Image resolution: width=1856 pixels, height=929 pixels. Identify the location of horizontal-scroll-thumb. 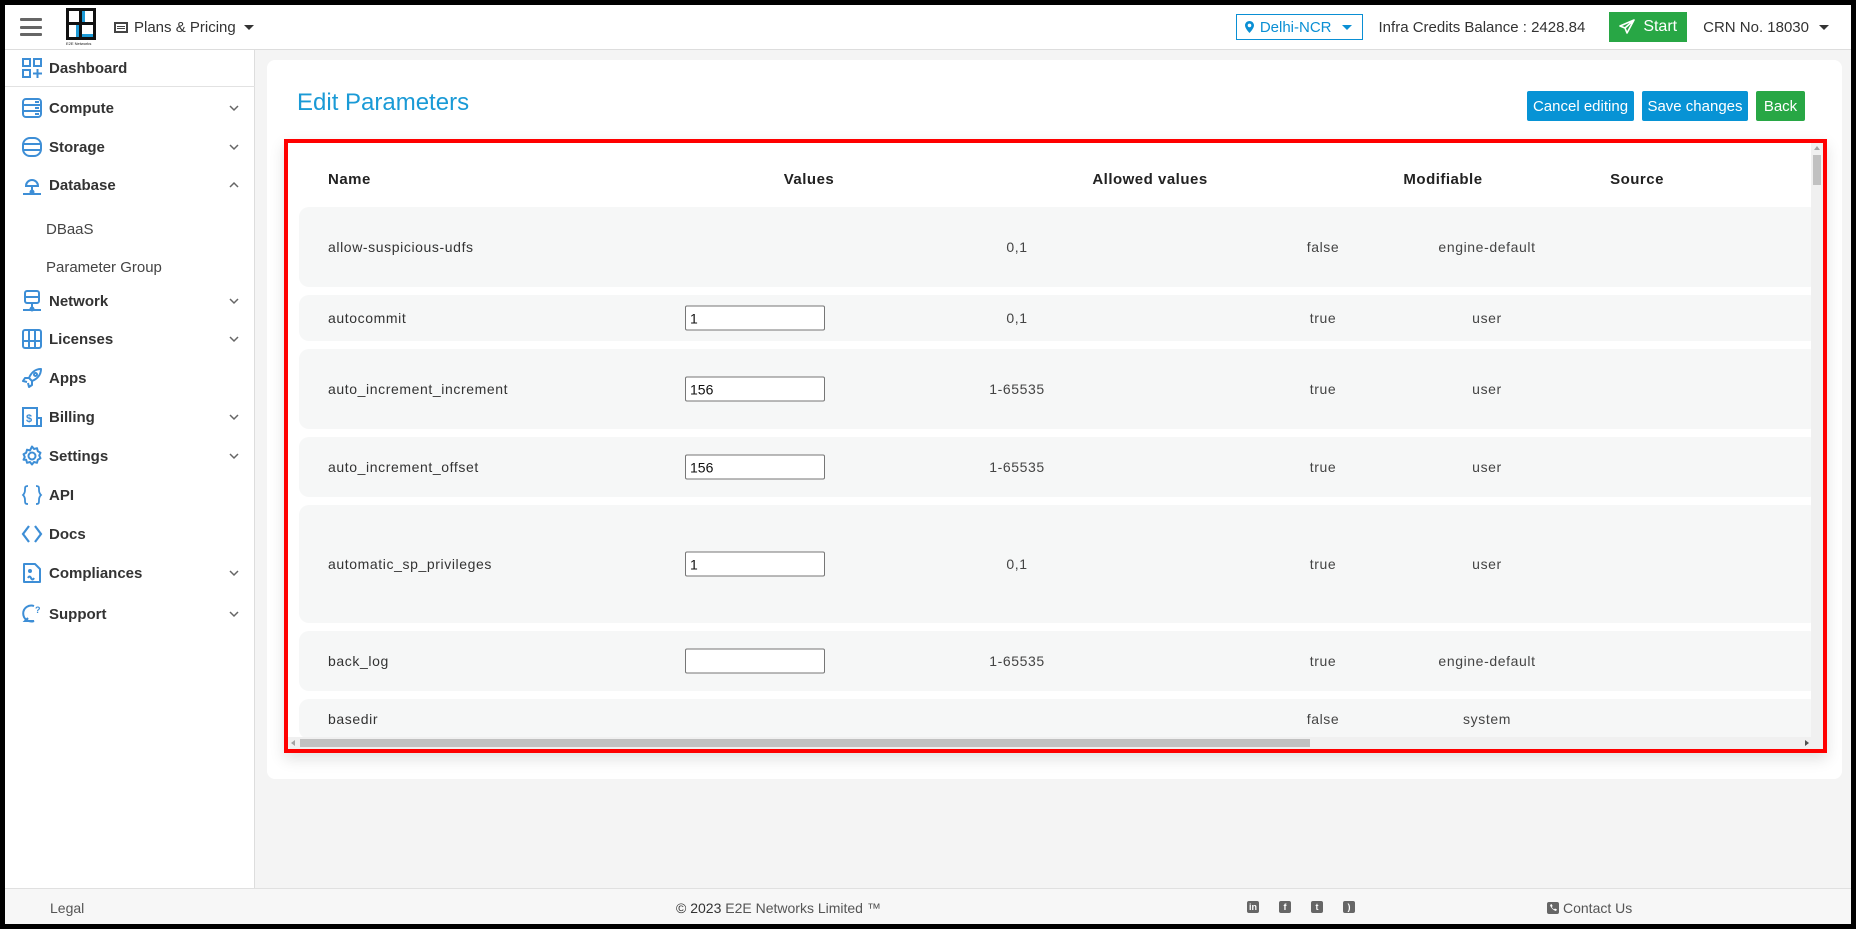
(805, 743).